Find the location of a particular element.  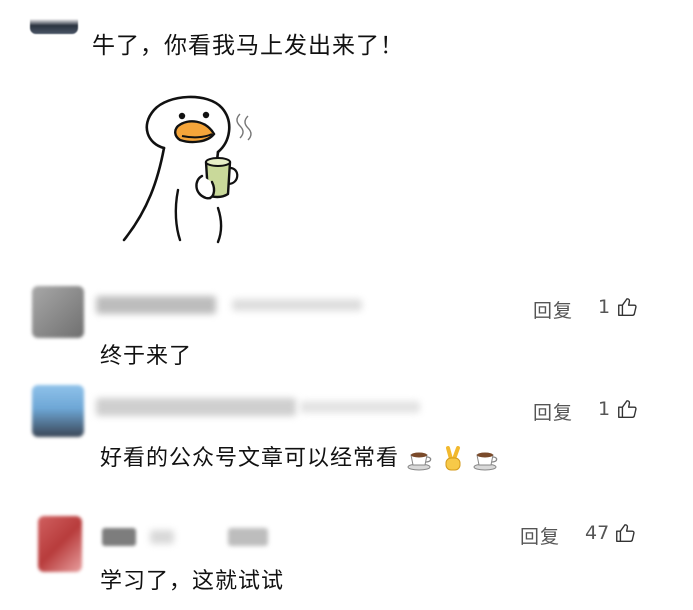

victory-hand-icon is located at coordinates (453, 458).